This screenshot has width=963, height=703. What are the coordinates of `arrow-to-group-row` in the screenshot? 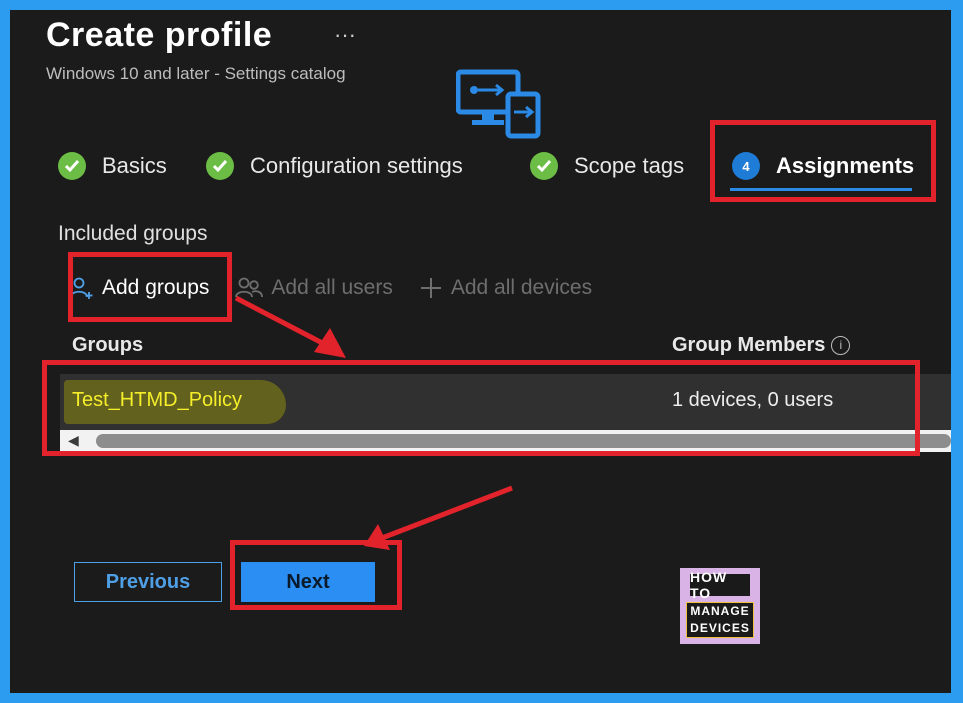 It's located at (282, 322).